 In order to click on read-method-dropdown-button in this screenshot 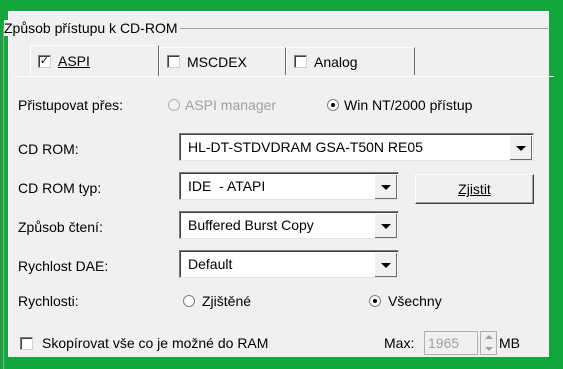, I will do `click(385, 225)`.